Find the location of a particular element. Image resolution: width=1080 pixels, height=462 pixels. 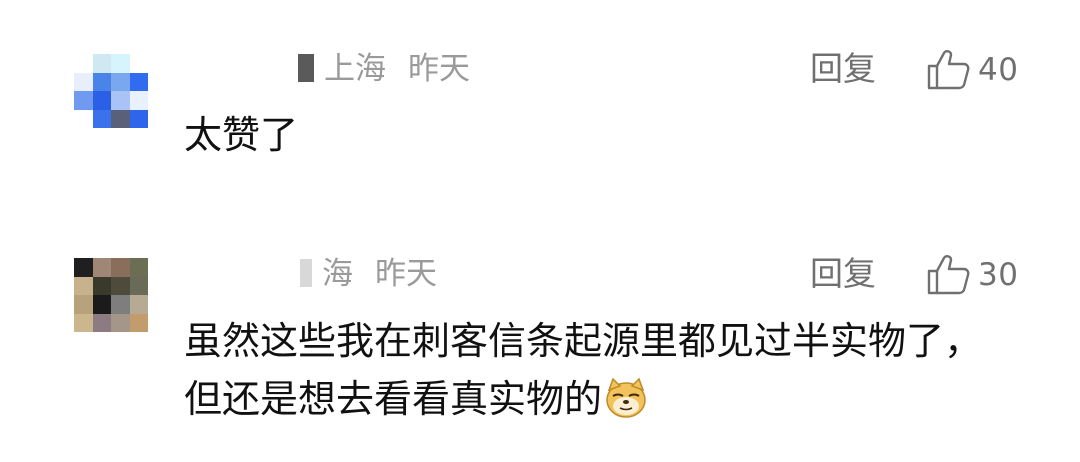

location-label: 海 is located at coordinates (337, 274).